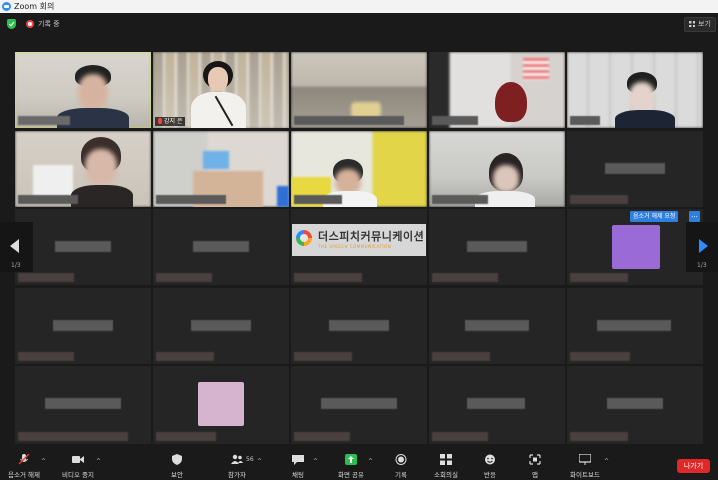  What do you see at coordinates (535, 459) in the screenshot?
I see `apps-icon` at bounding box center [535, 459].